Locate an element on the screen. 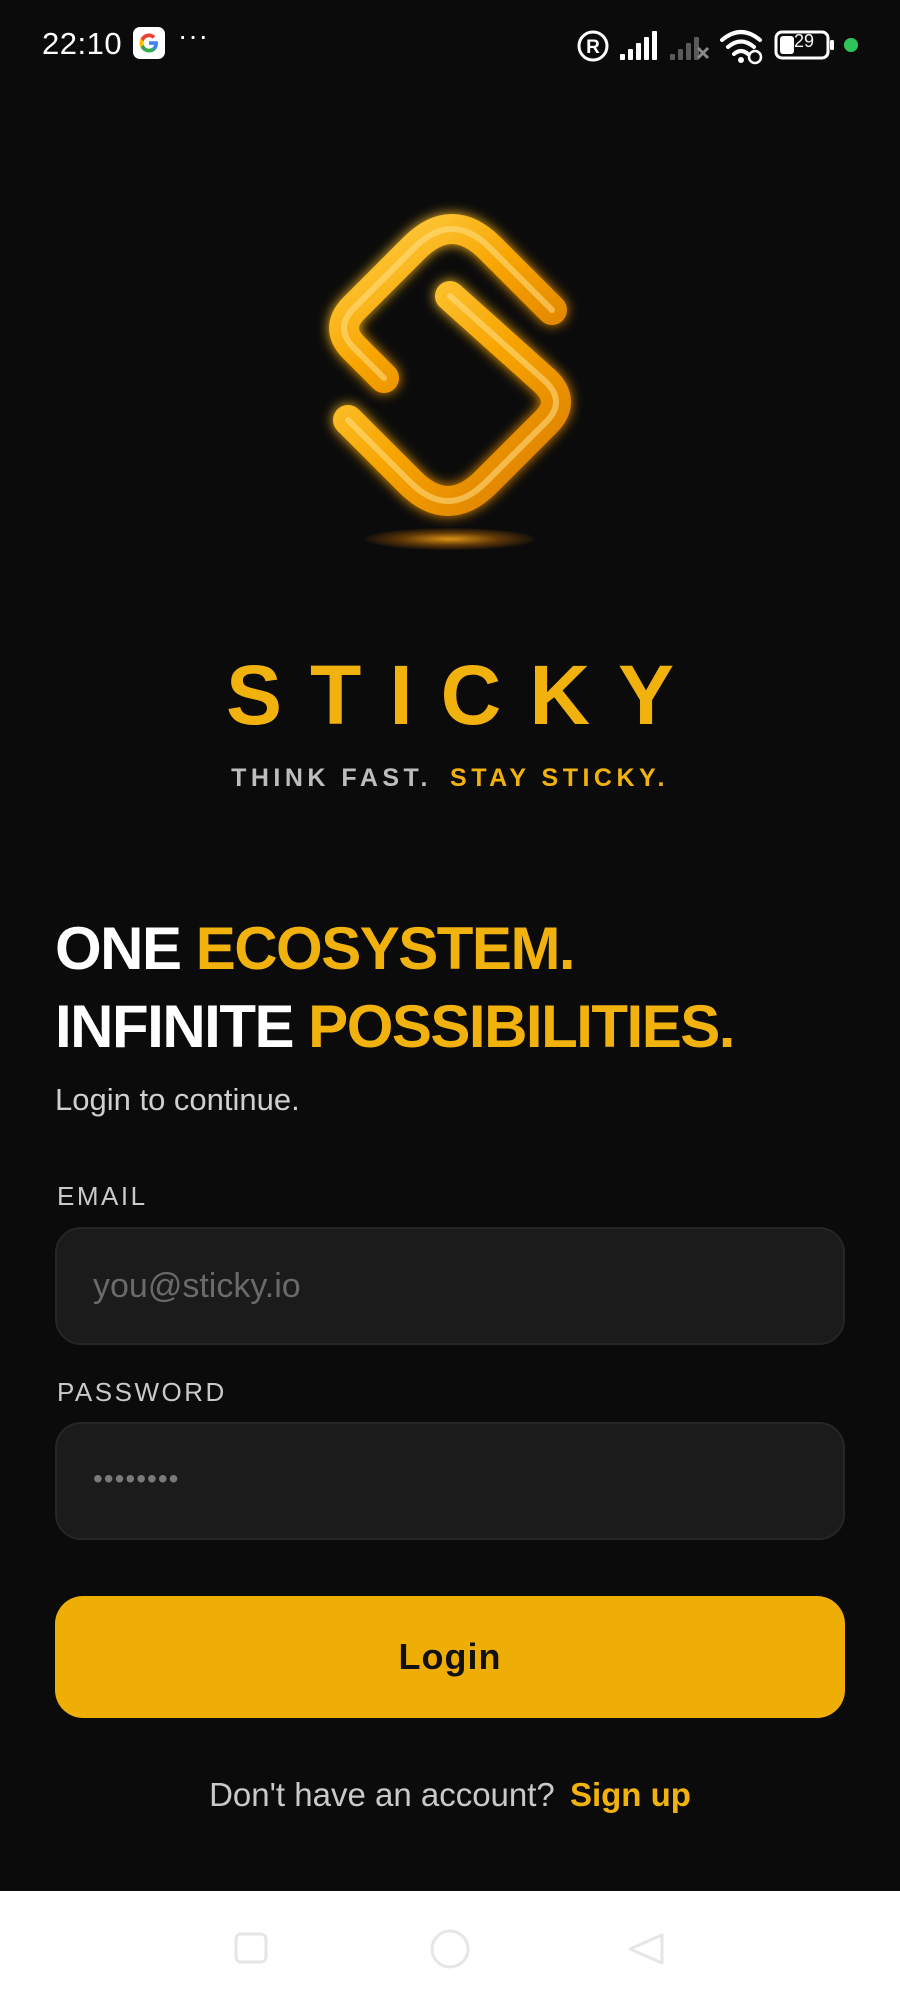 Image resolution: width=900 pixels, height=2000 pixels. tagline: THINK FAST. STAY STICKY. is located at coordinates (450, 778).